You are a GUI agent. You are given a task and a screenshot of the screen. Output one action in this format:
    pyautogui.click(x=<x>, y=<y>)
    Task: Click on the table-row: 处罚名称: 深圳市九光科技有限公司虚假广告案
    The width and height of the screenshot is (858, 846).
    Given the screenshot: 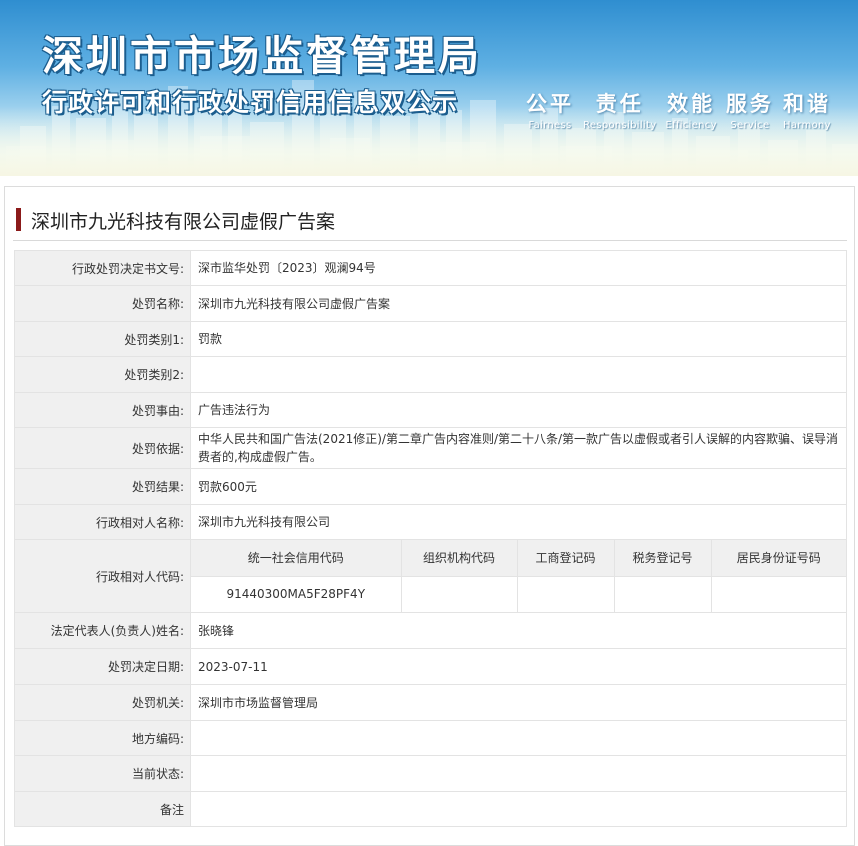 What is the action you would take?
    pyautogui.click(x=430, y=303)
    